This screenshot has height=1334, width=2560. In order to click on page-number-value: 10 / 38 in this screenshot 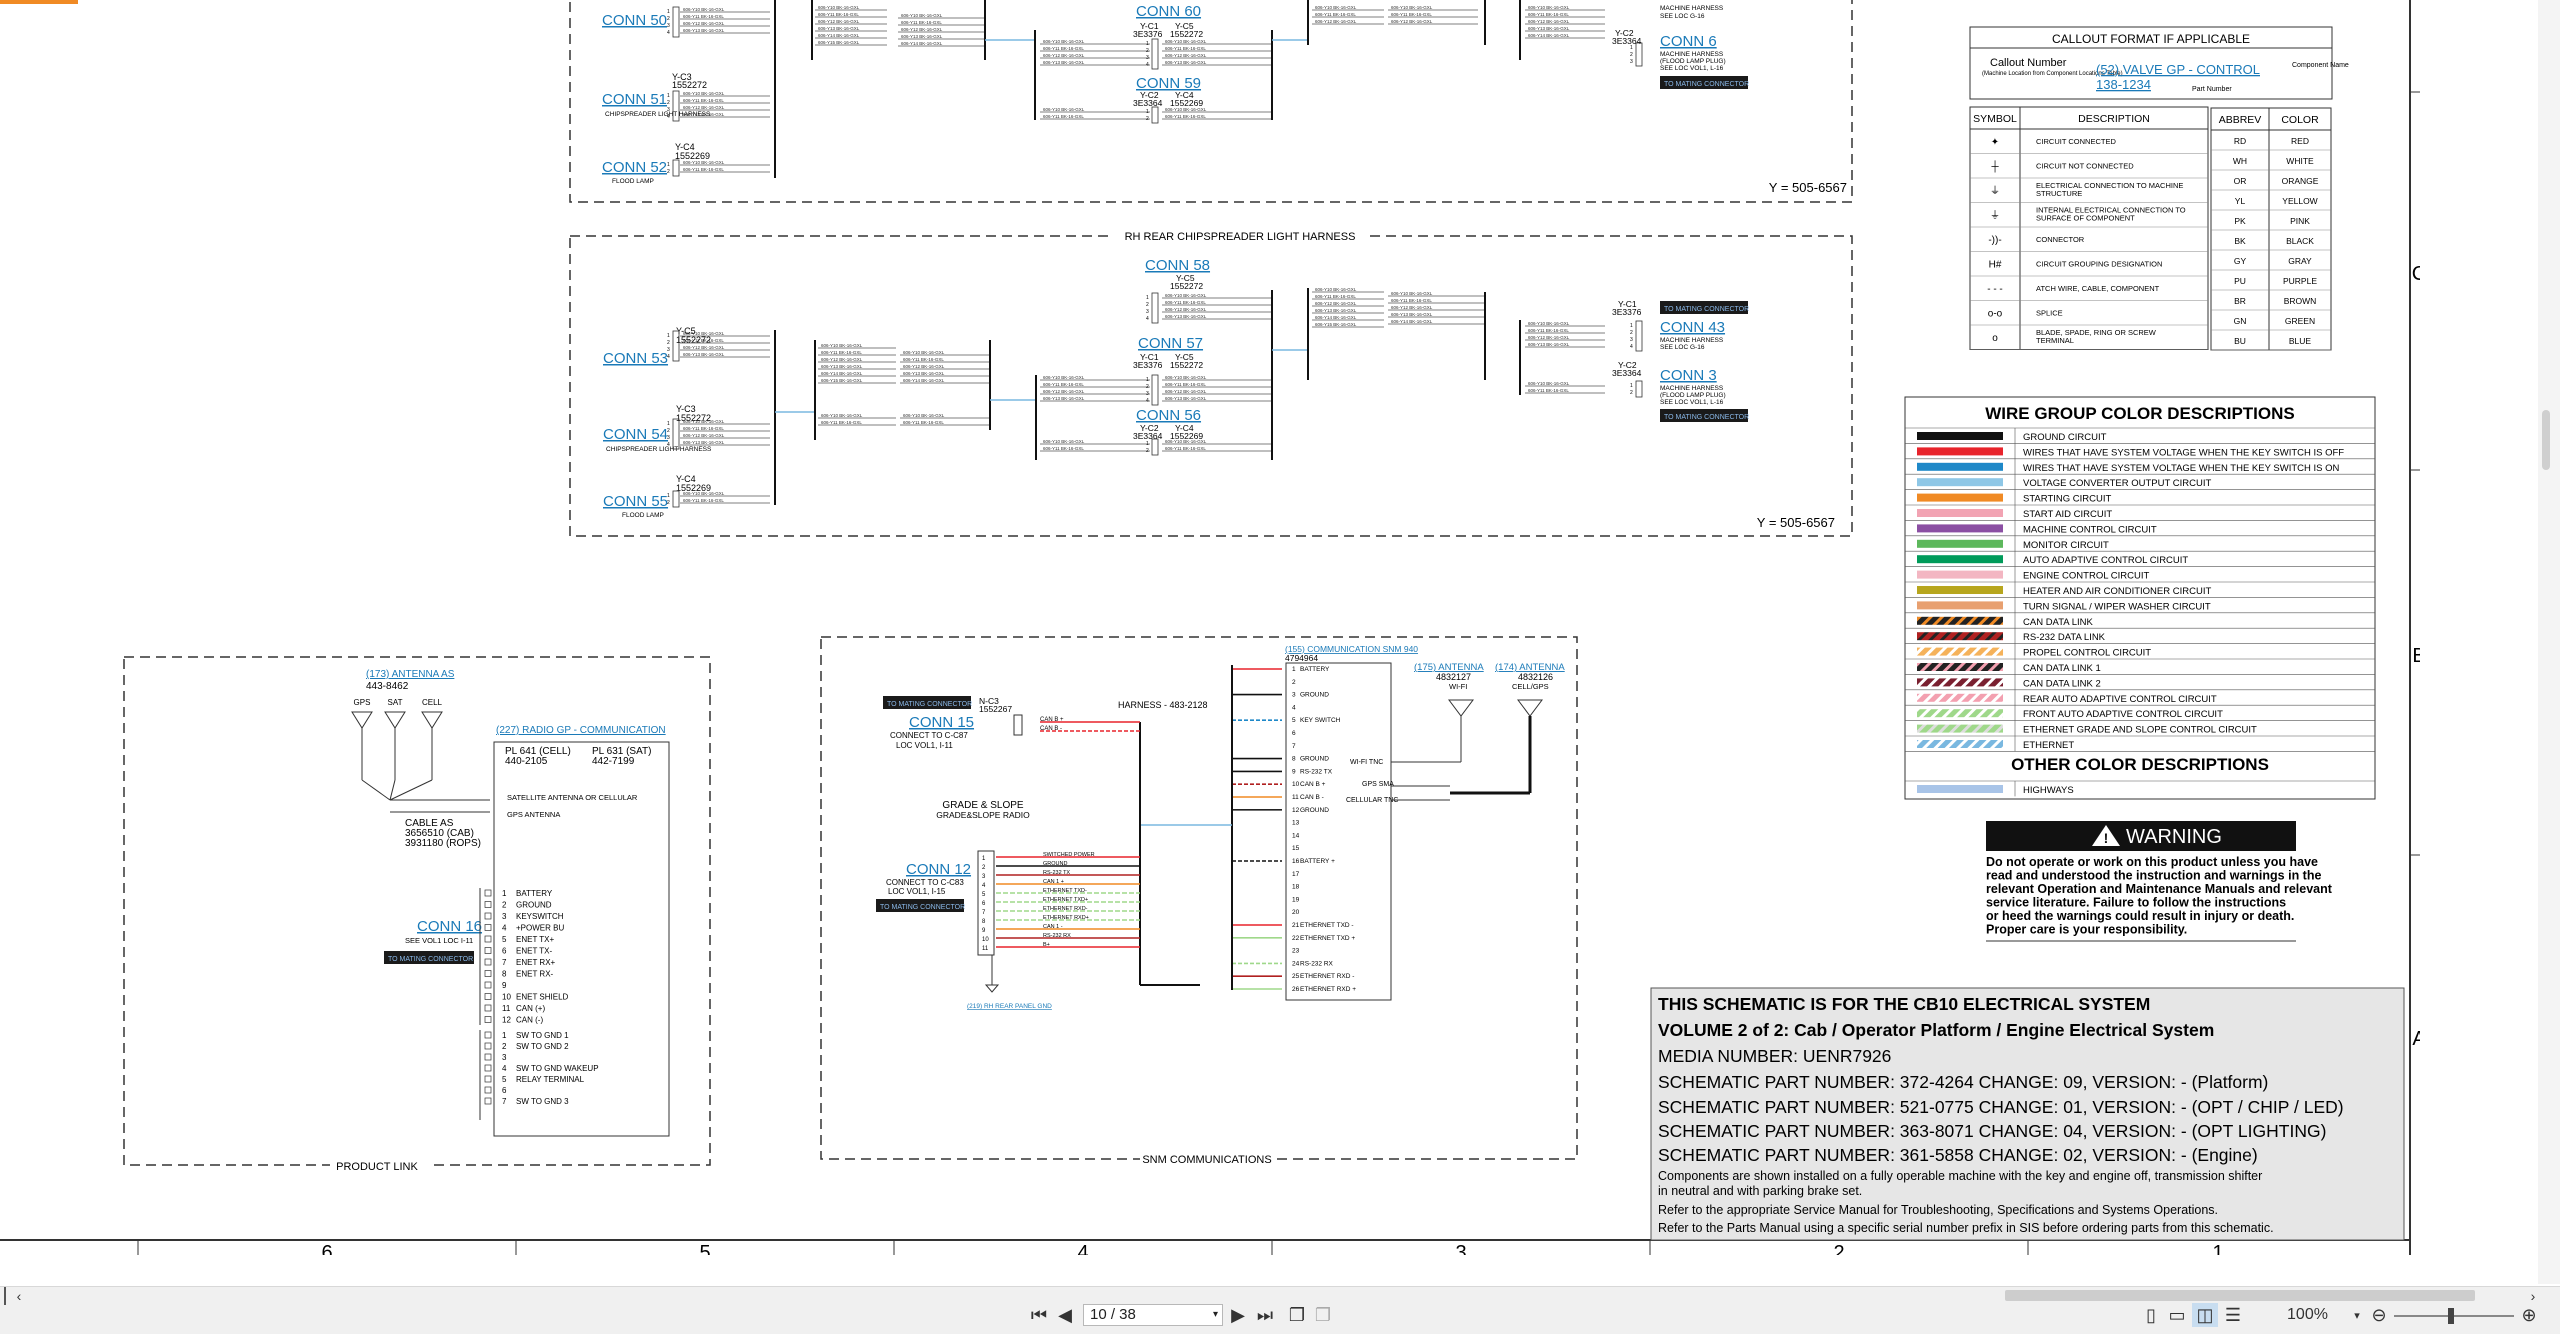, I will do `click(1113, 1314)`.